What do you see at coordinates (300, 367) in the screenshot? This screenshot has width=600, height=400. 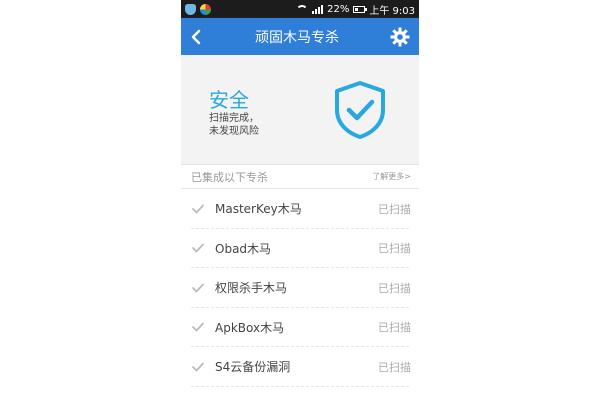 I see `list-item: S4云备份漏洞 已扫描` at bounding box center [300, 367].